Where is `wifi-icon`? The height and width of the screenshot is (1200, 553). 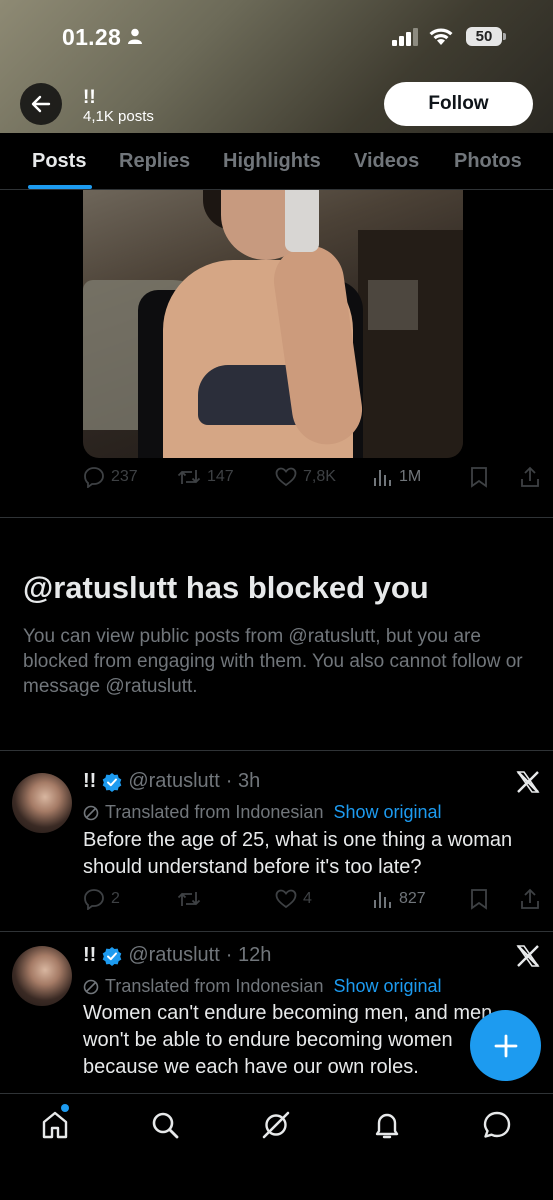
wifi-icon is located at coordinates (441, 38).